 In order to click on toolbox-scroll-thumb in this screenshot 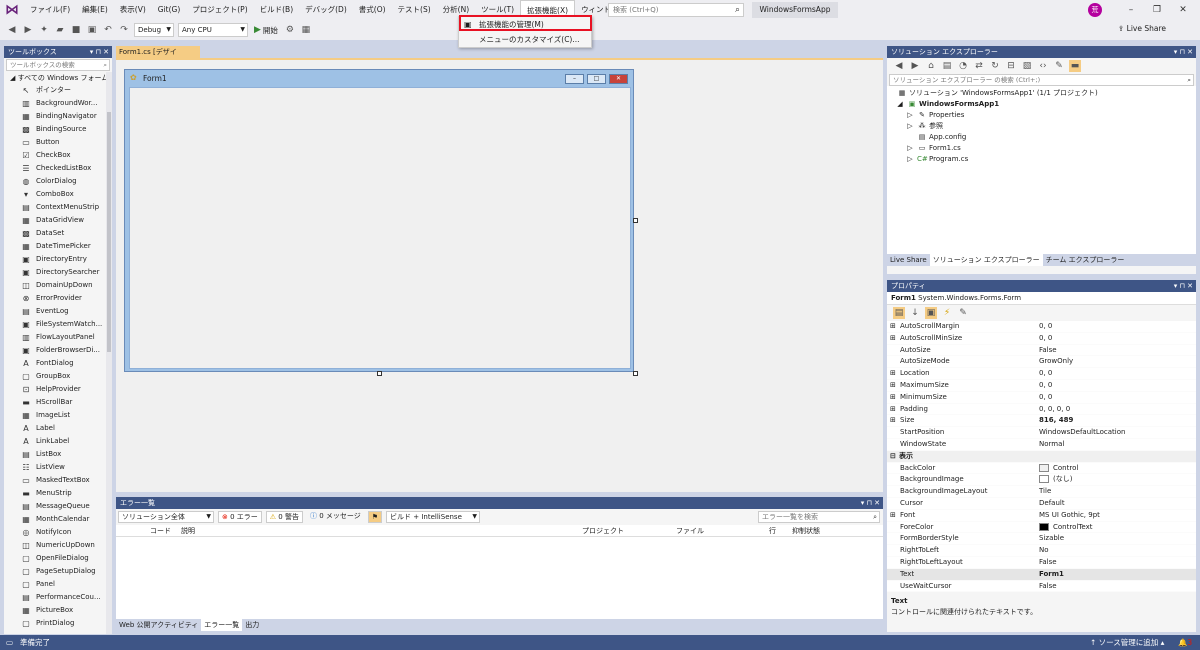, I will do `click(109, 232)`.